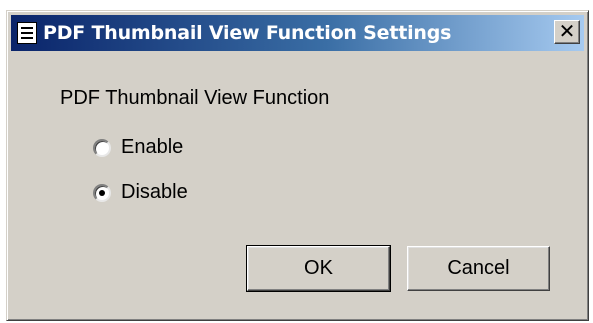 This screenshot has height=323, width=593. I want to click on radio-selected-dot, so click(102, 192).